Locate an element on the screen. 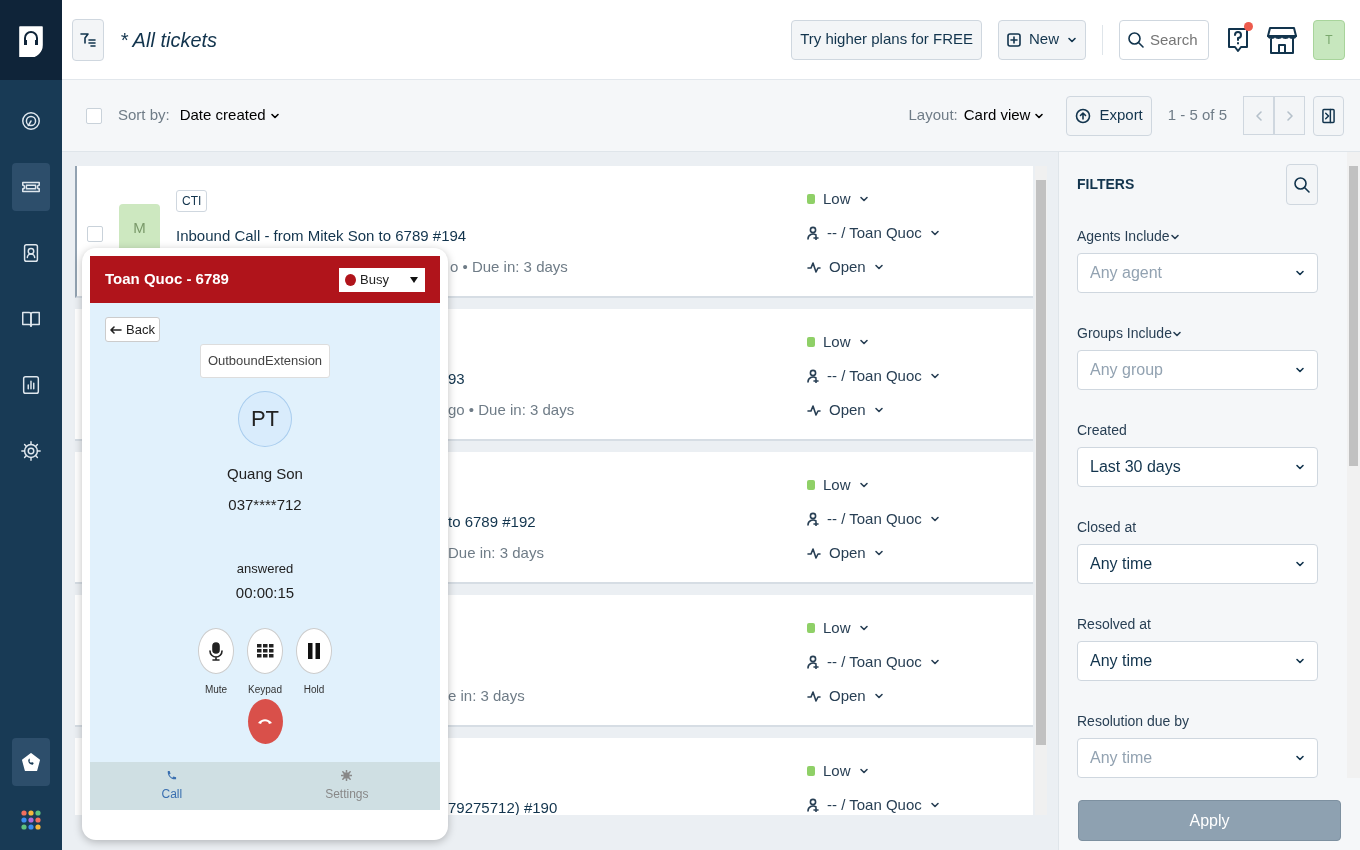  triangle-down-icon is located at coordinates (414, 279).